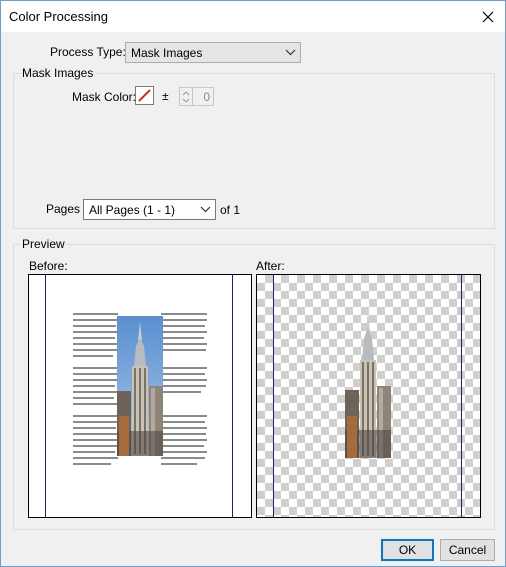 The width and height of the screenshot is (506, 567). I want to click on close-button, so click(488, 16).